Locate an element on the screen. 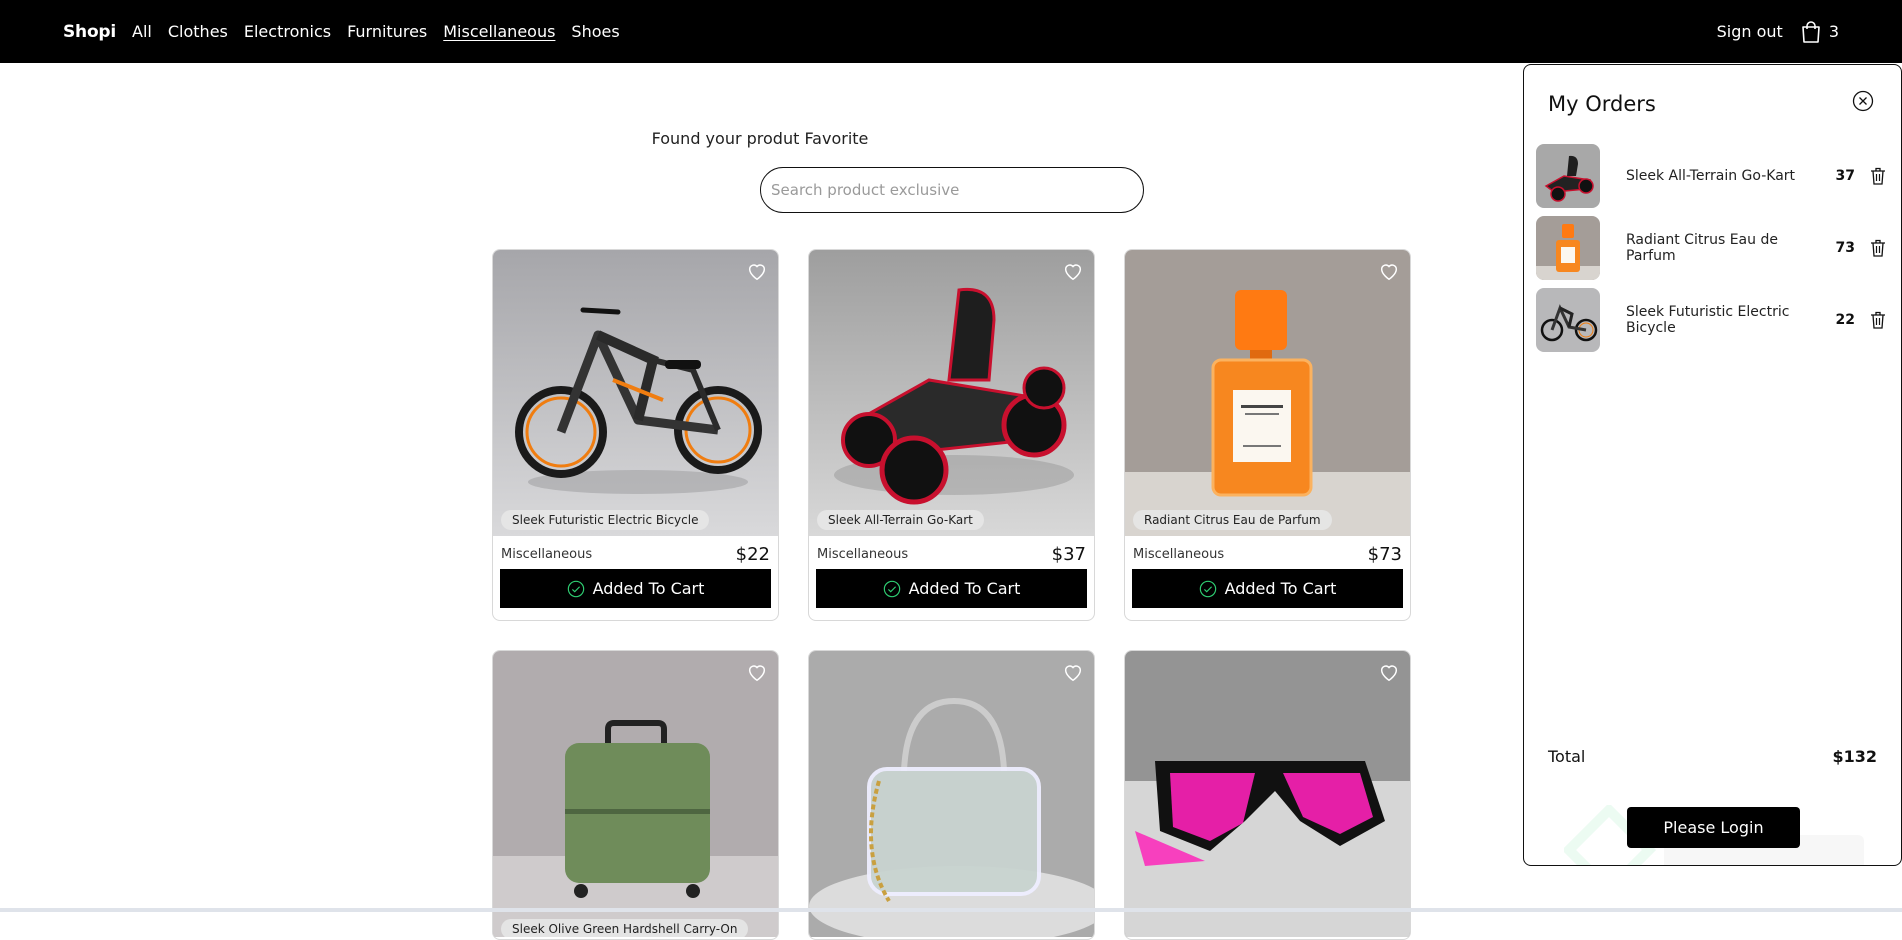  product-image-green-suitcase: Sleek Olive Green Hardshell Carry-On is located at coordinates (635, 794).